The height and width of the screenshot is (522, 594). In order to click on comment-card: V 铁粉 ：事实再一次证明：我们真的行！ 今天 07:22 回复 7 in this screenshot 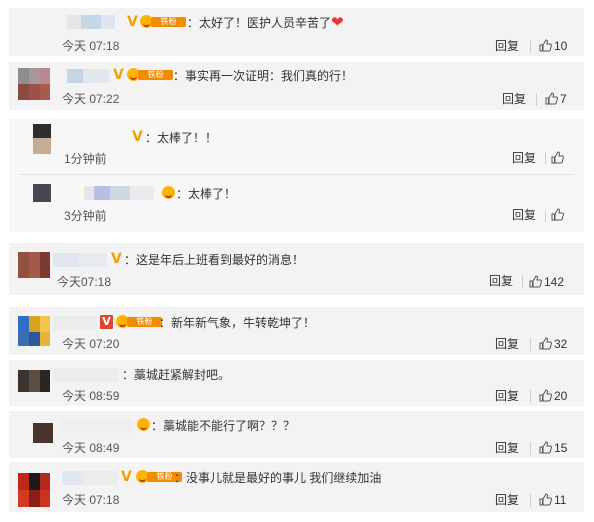, I will do `click(296, 86)`.